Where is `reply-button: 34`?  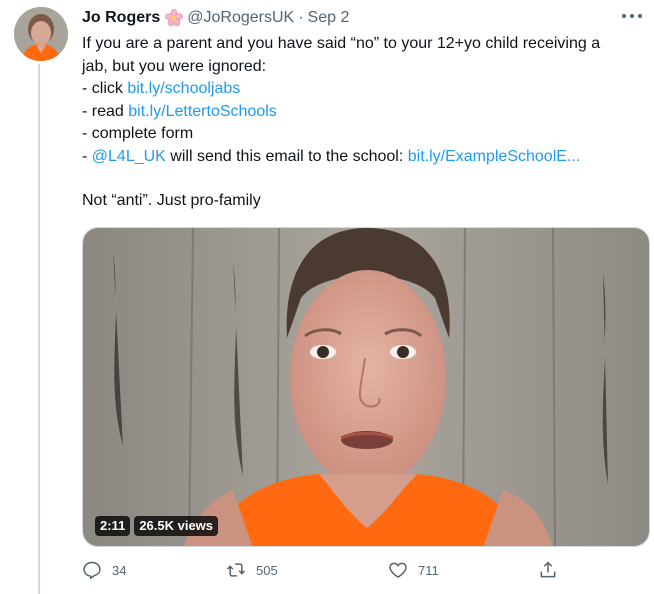
reply-button: 34 is located at coordinates (104, 570).